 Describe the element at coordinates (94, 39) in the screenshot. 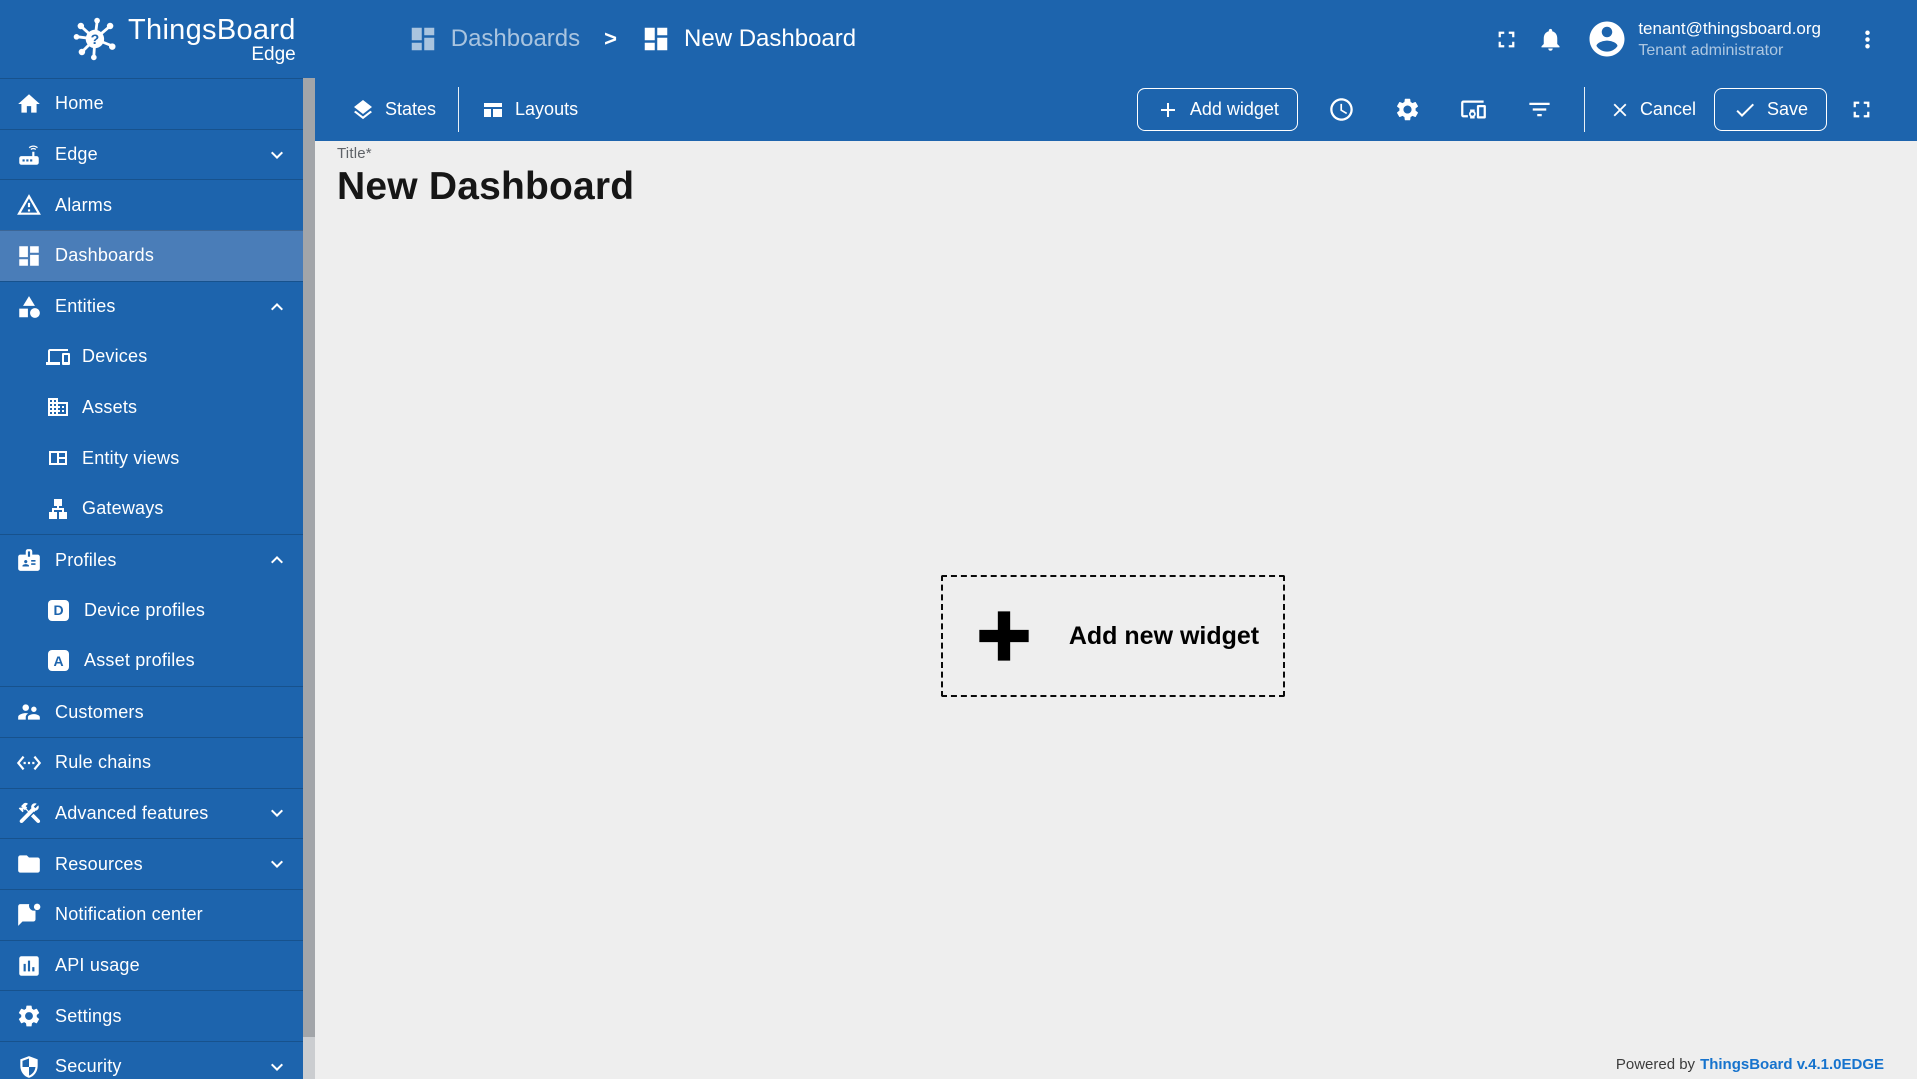

I see `thingsboard-logo-icon: ?` at that location.